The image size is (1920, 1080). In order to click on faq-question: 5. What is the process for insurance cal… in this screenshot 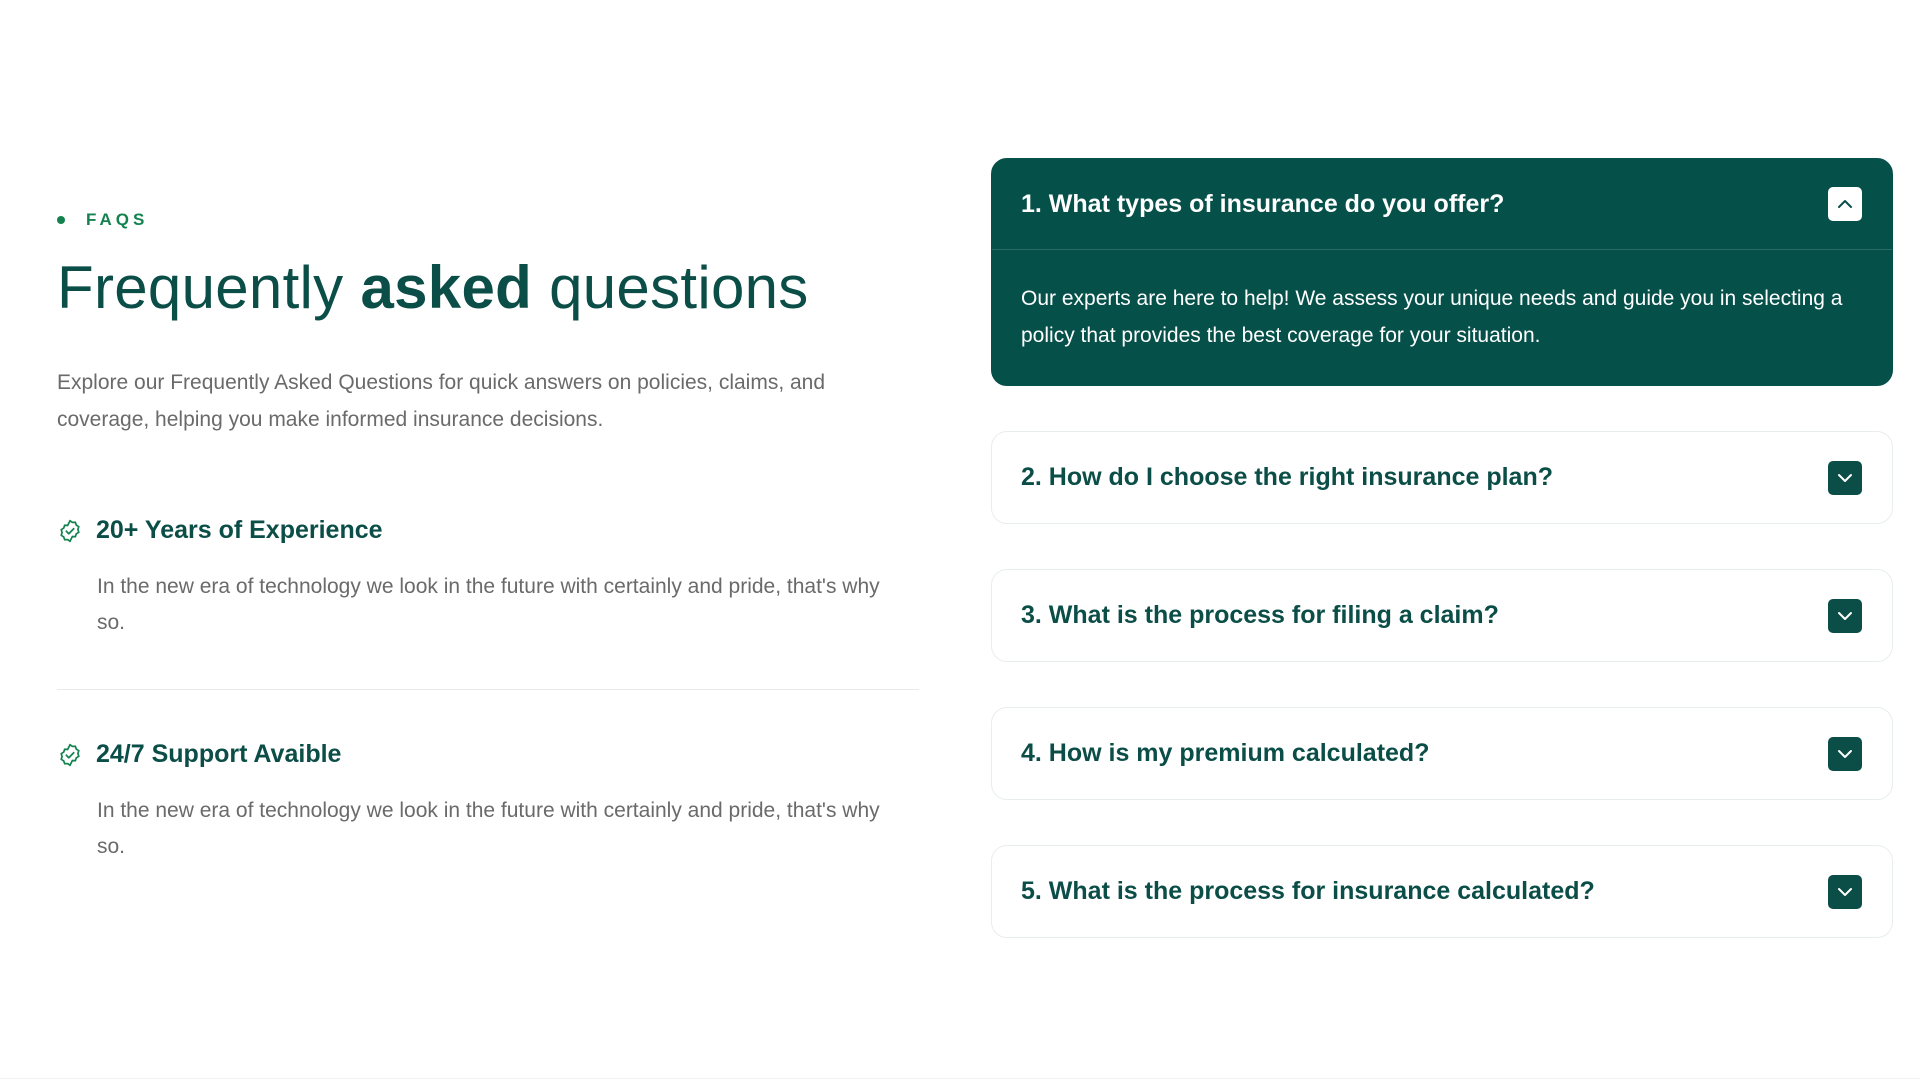, I will do `click(1308, 891)`.